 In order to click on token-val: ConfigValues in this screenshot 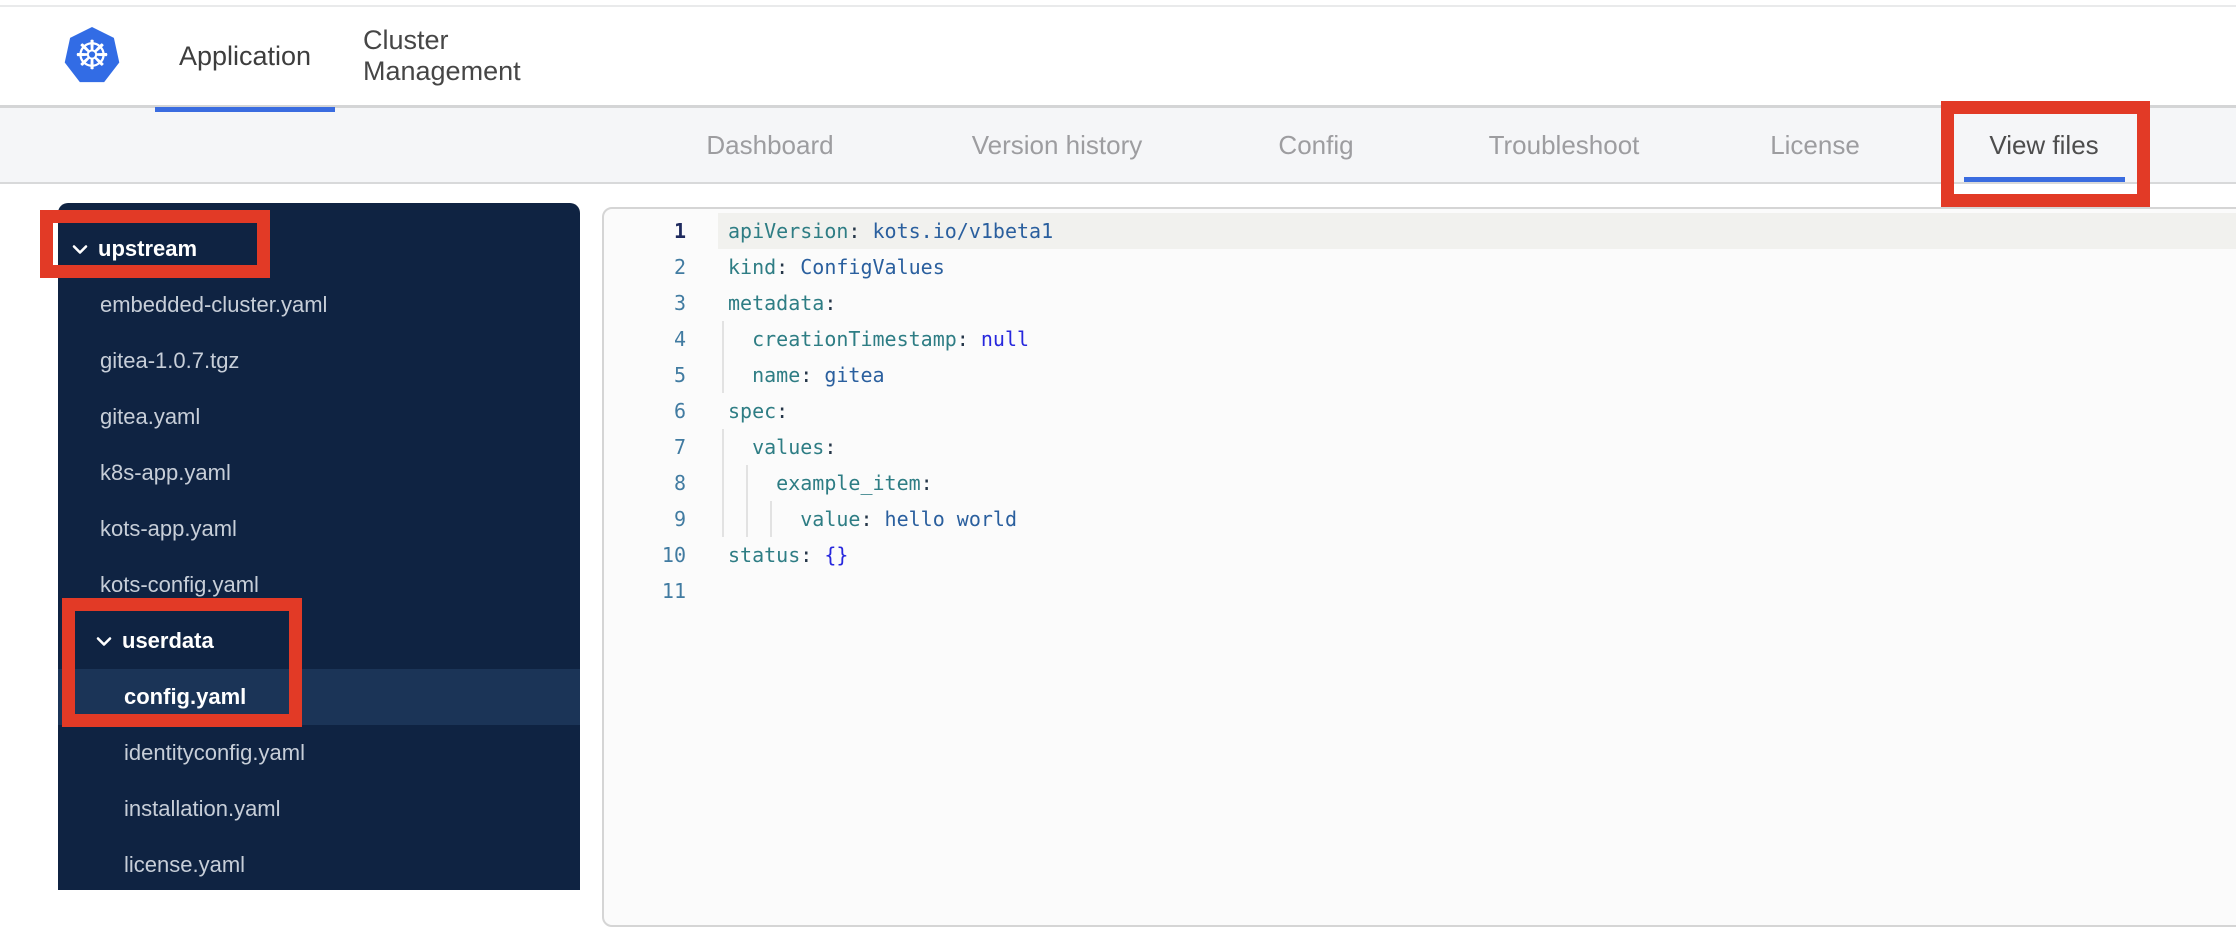, I will do `click(866, 267)`.